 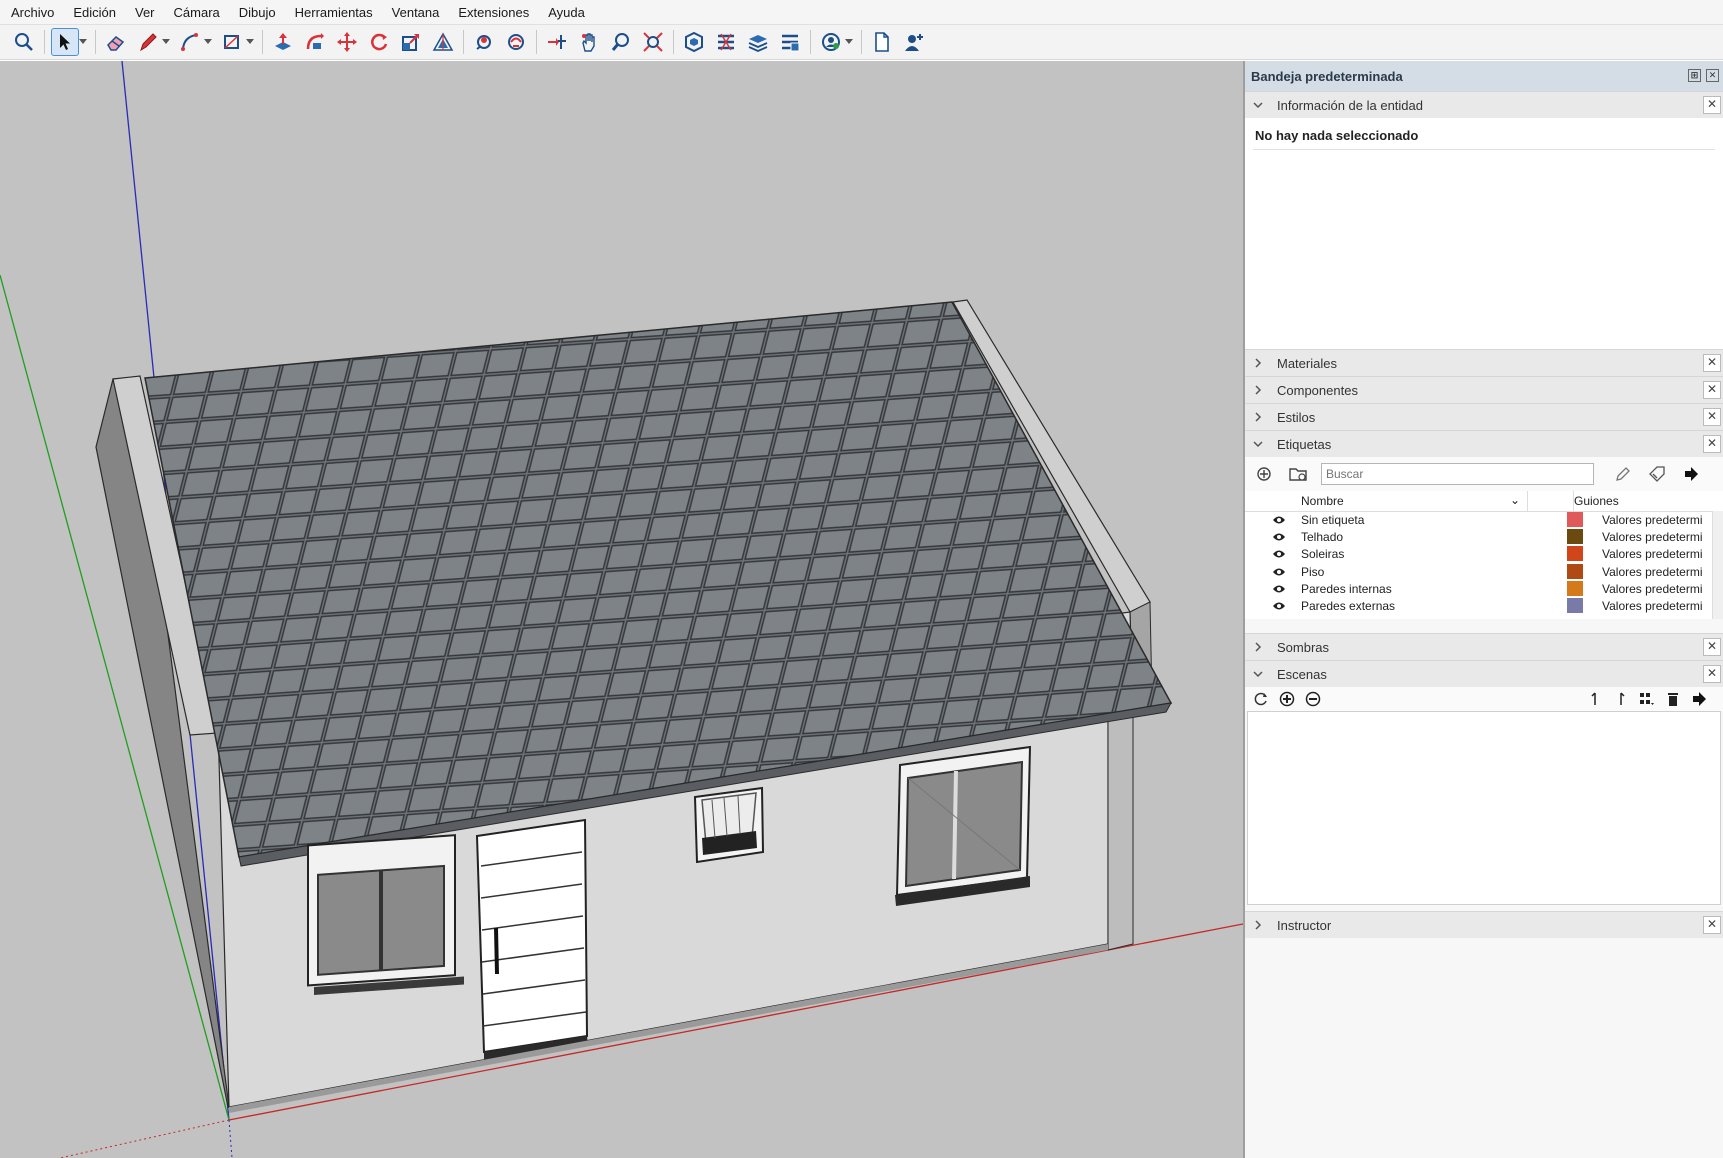 What do you see at coordinates (1480, 606) in the screenshot?
I see `tag-row: Paredes externas Valores predetermi` at bounding box center [1480, 606].